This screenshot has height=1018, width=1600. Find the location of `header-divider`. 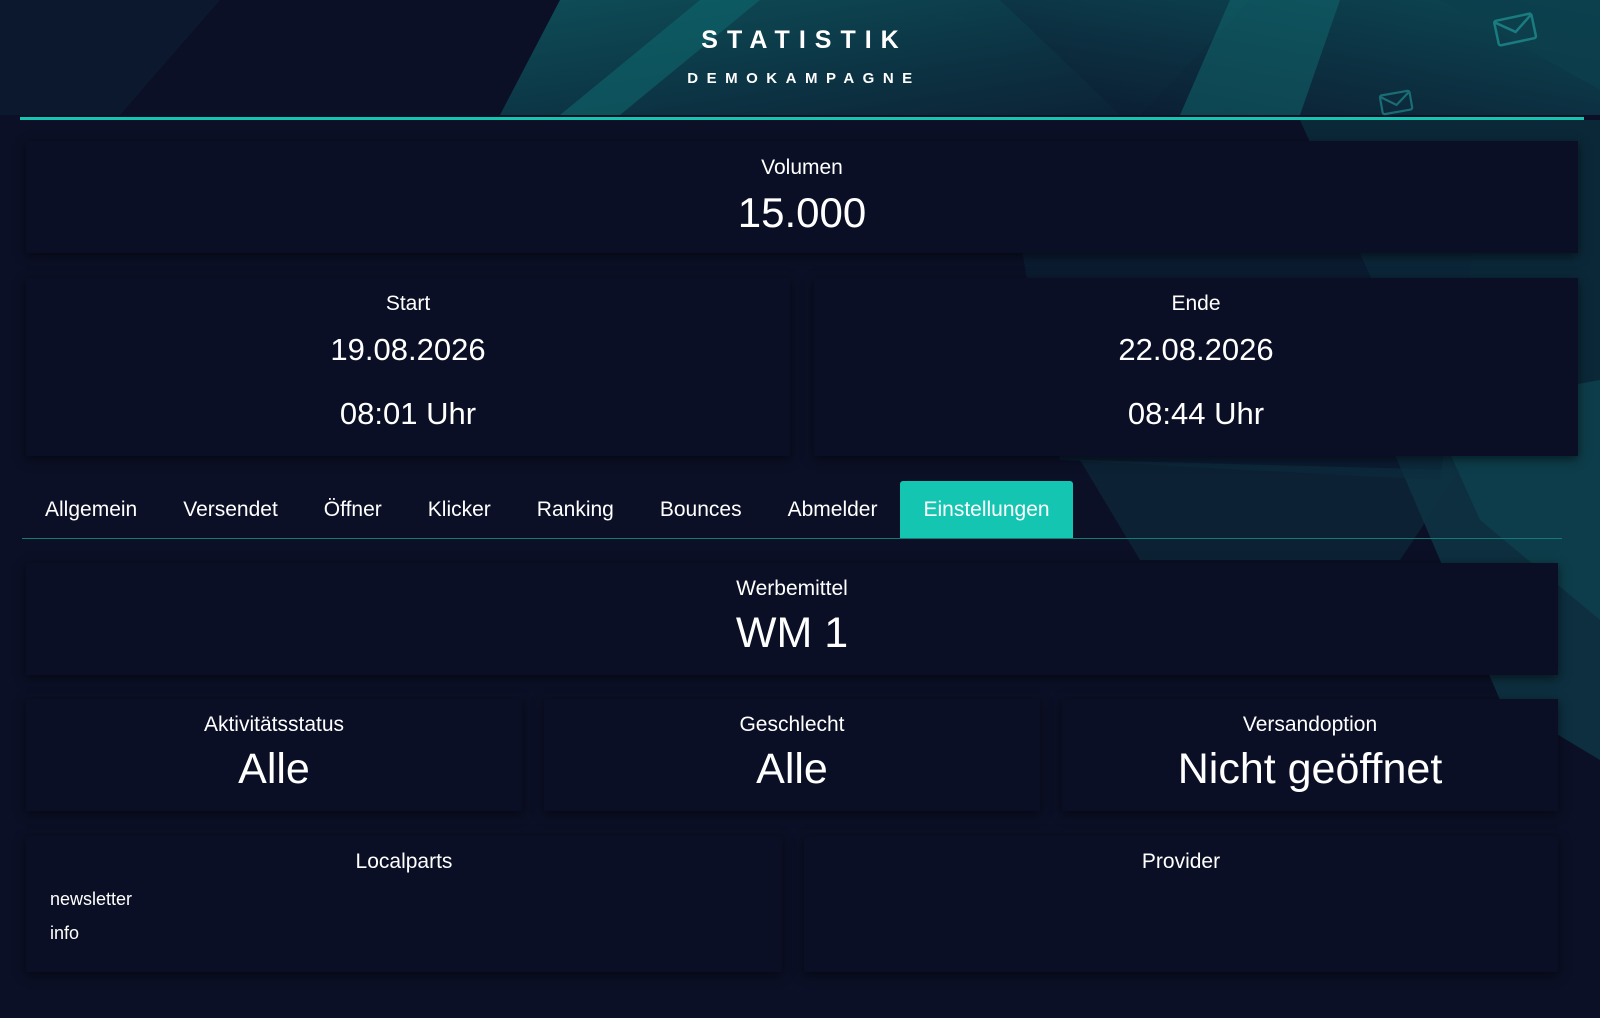

header-divider is located at coordinates (802, 118).